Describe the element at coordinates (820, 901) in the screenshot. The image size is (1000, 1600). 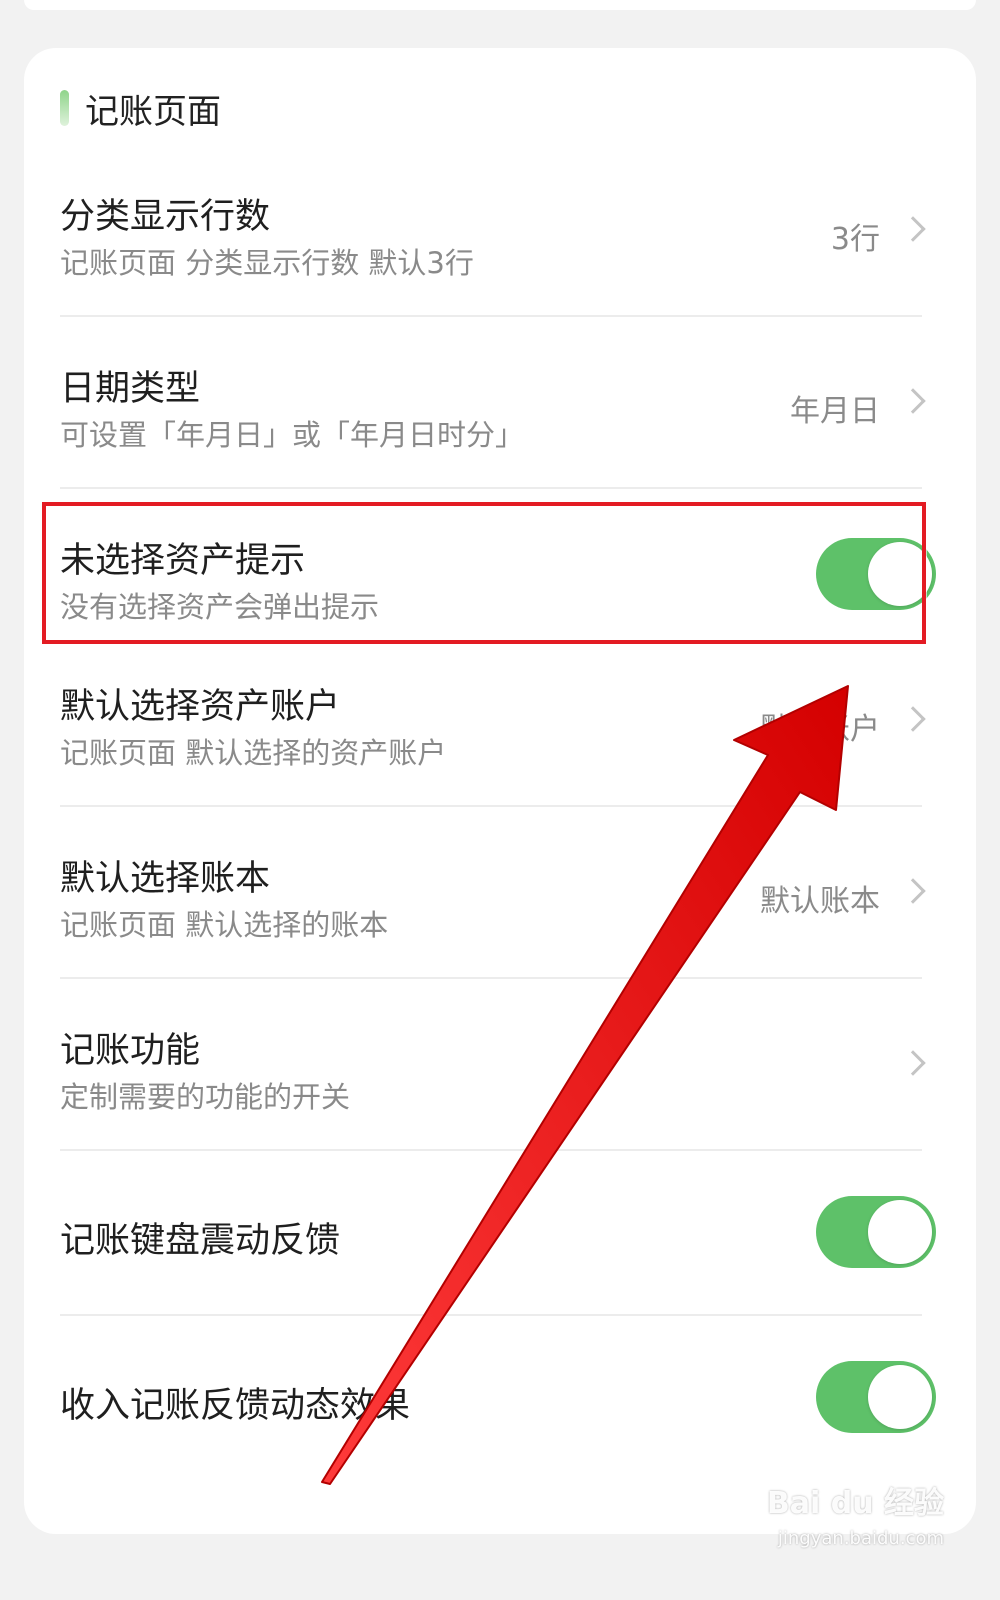
I see `row-value: 默认账本` at that location.